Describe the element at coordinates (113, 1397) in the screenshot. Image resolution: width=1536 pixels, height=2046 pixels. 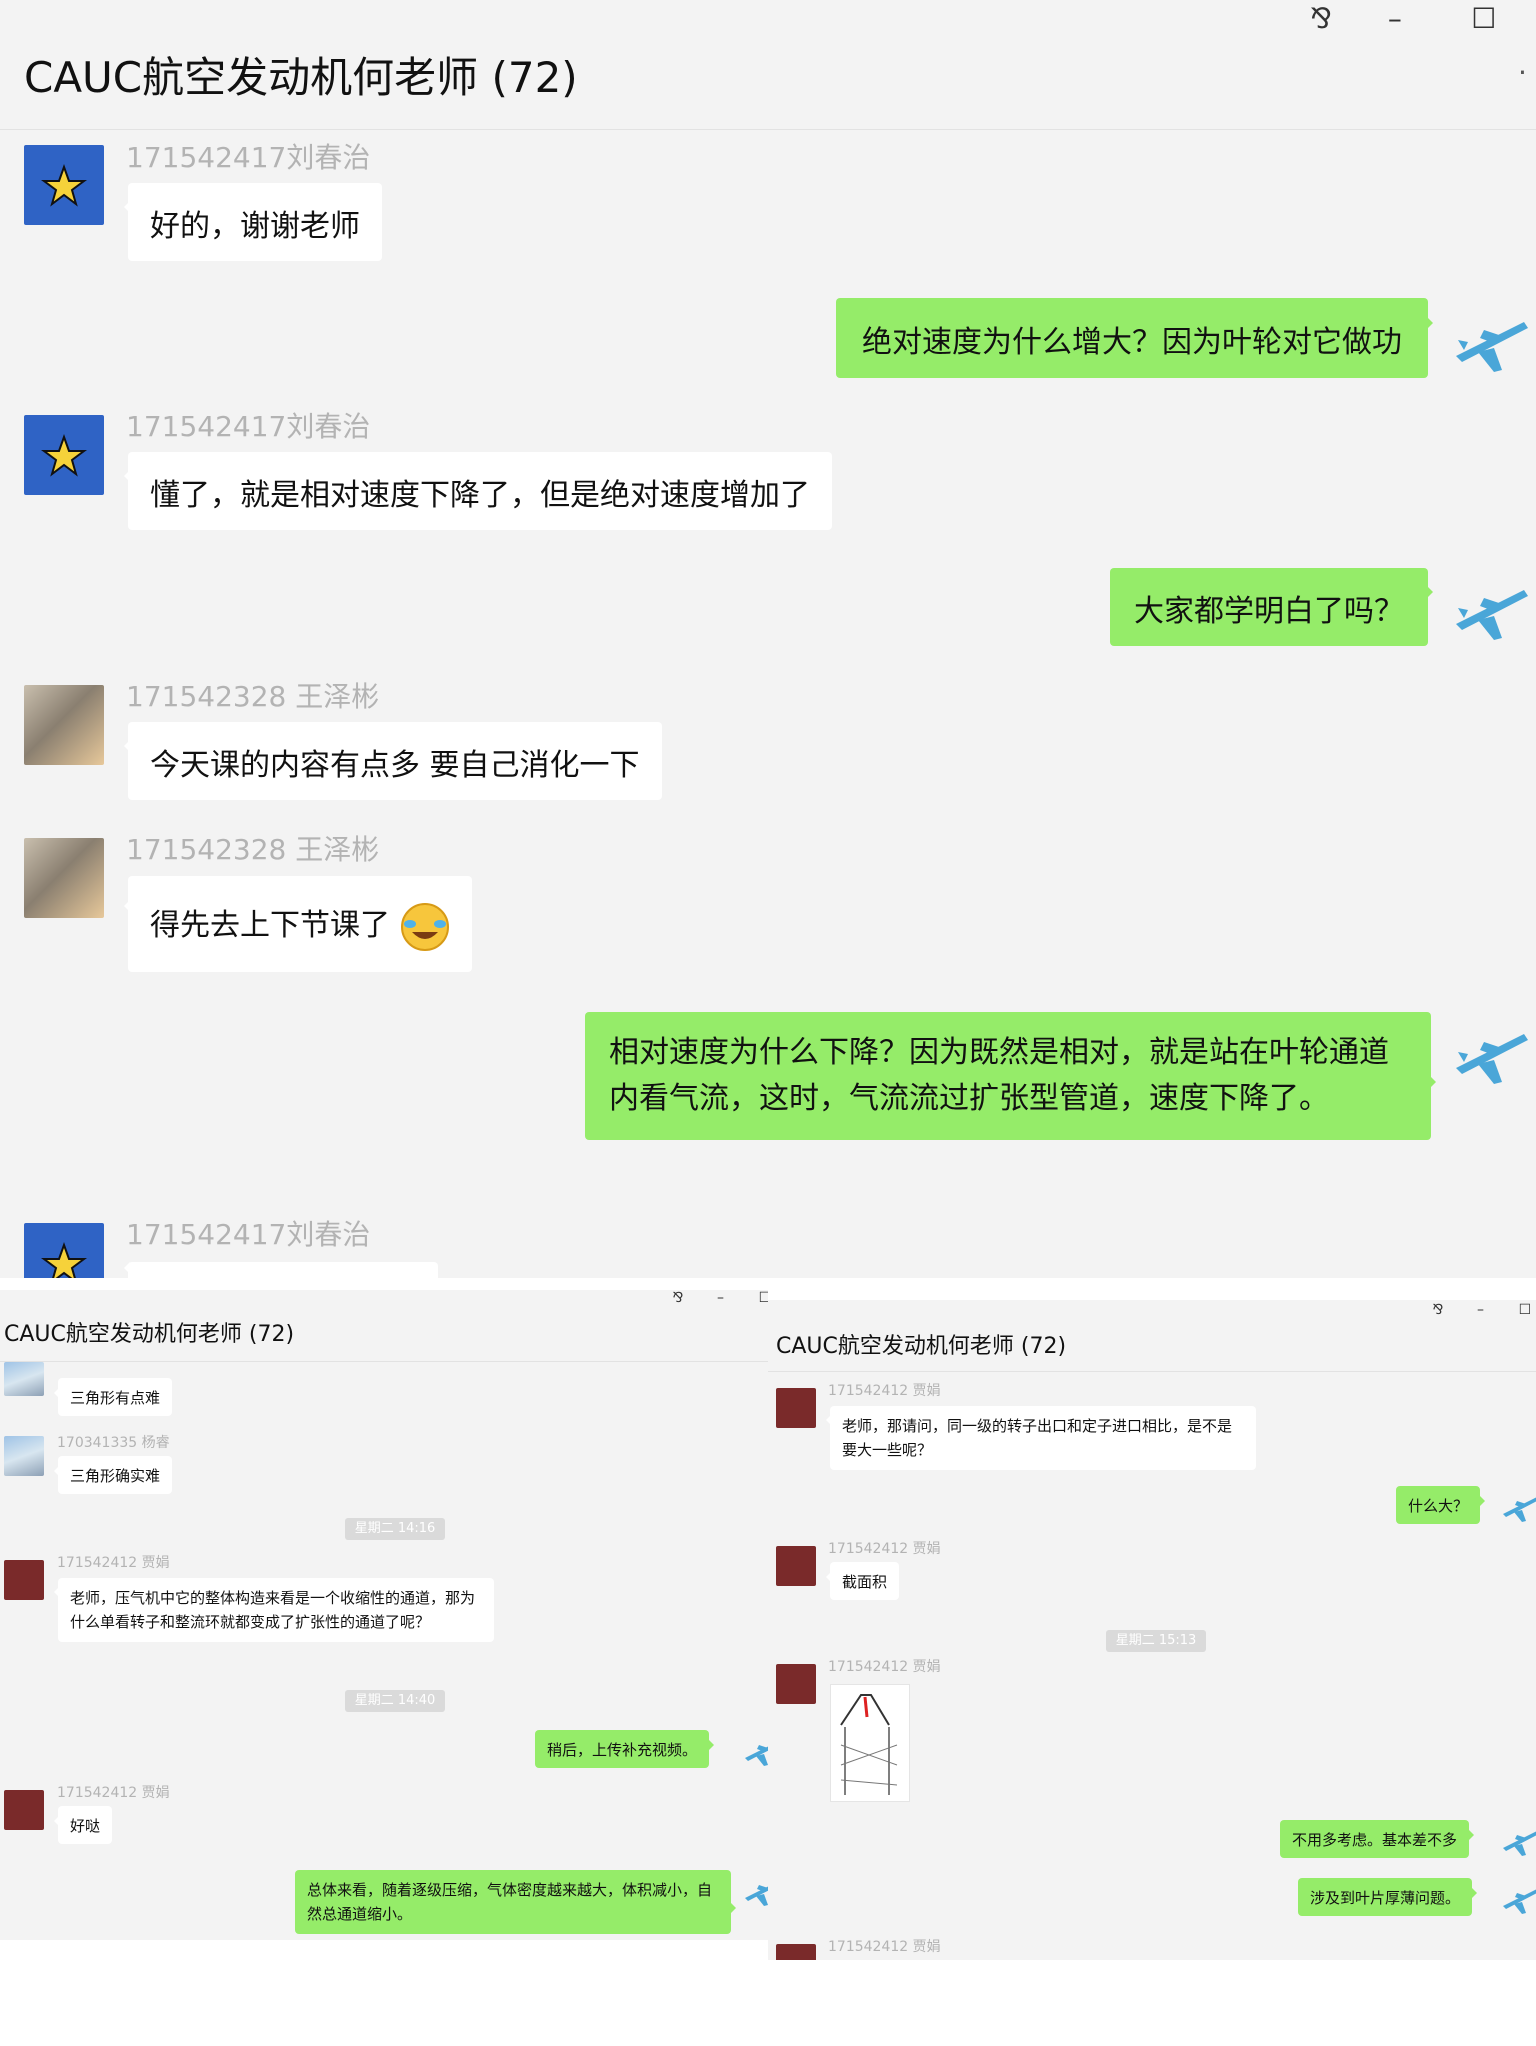
I see `message-bubble: 三角形有点难` at that location.